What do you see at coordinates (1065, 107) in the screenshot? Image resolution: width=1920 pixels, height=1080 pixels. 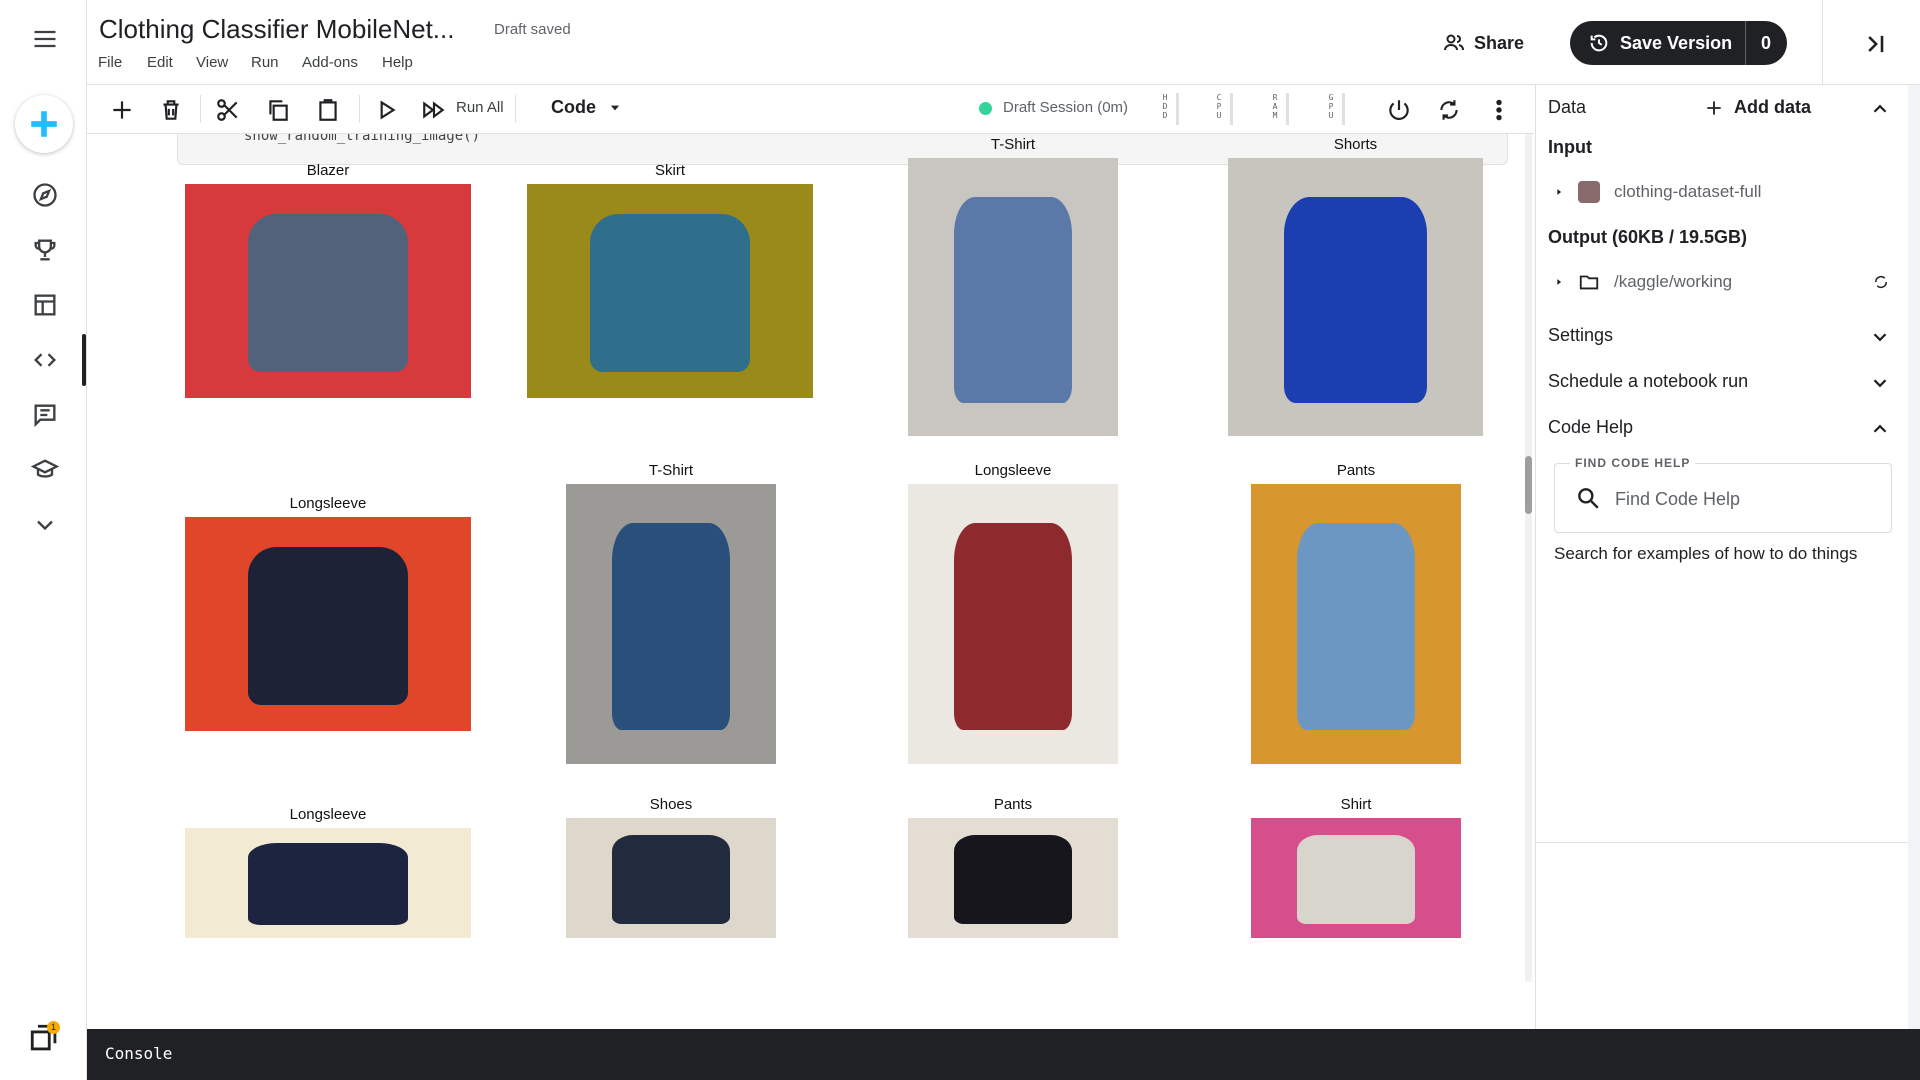 I see `session-label: Draft Session (0m)` at bounding box center [1065, 107].